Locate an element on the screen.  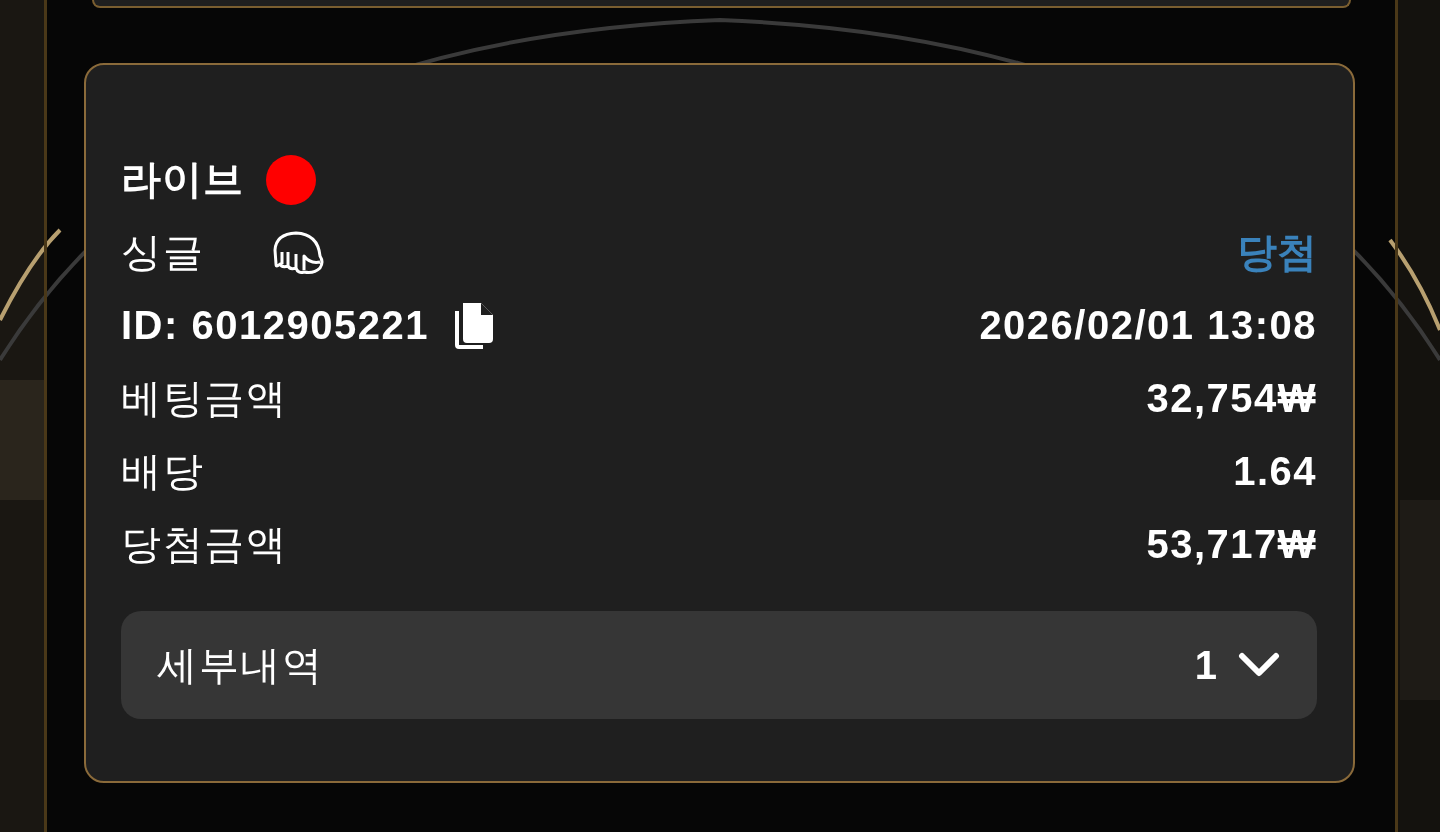
row-label: 배당 is located at coordinates (162, 471).